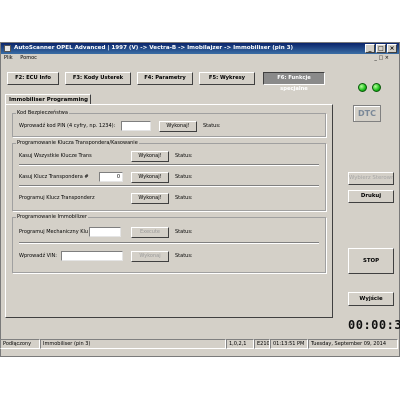  I want to click on erase-all-keys-label: Kasuj Wszystkie Klucze Trans, so click(55, 156).